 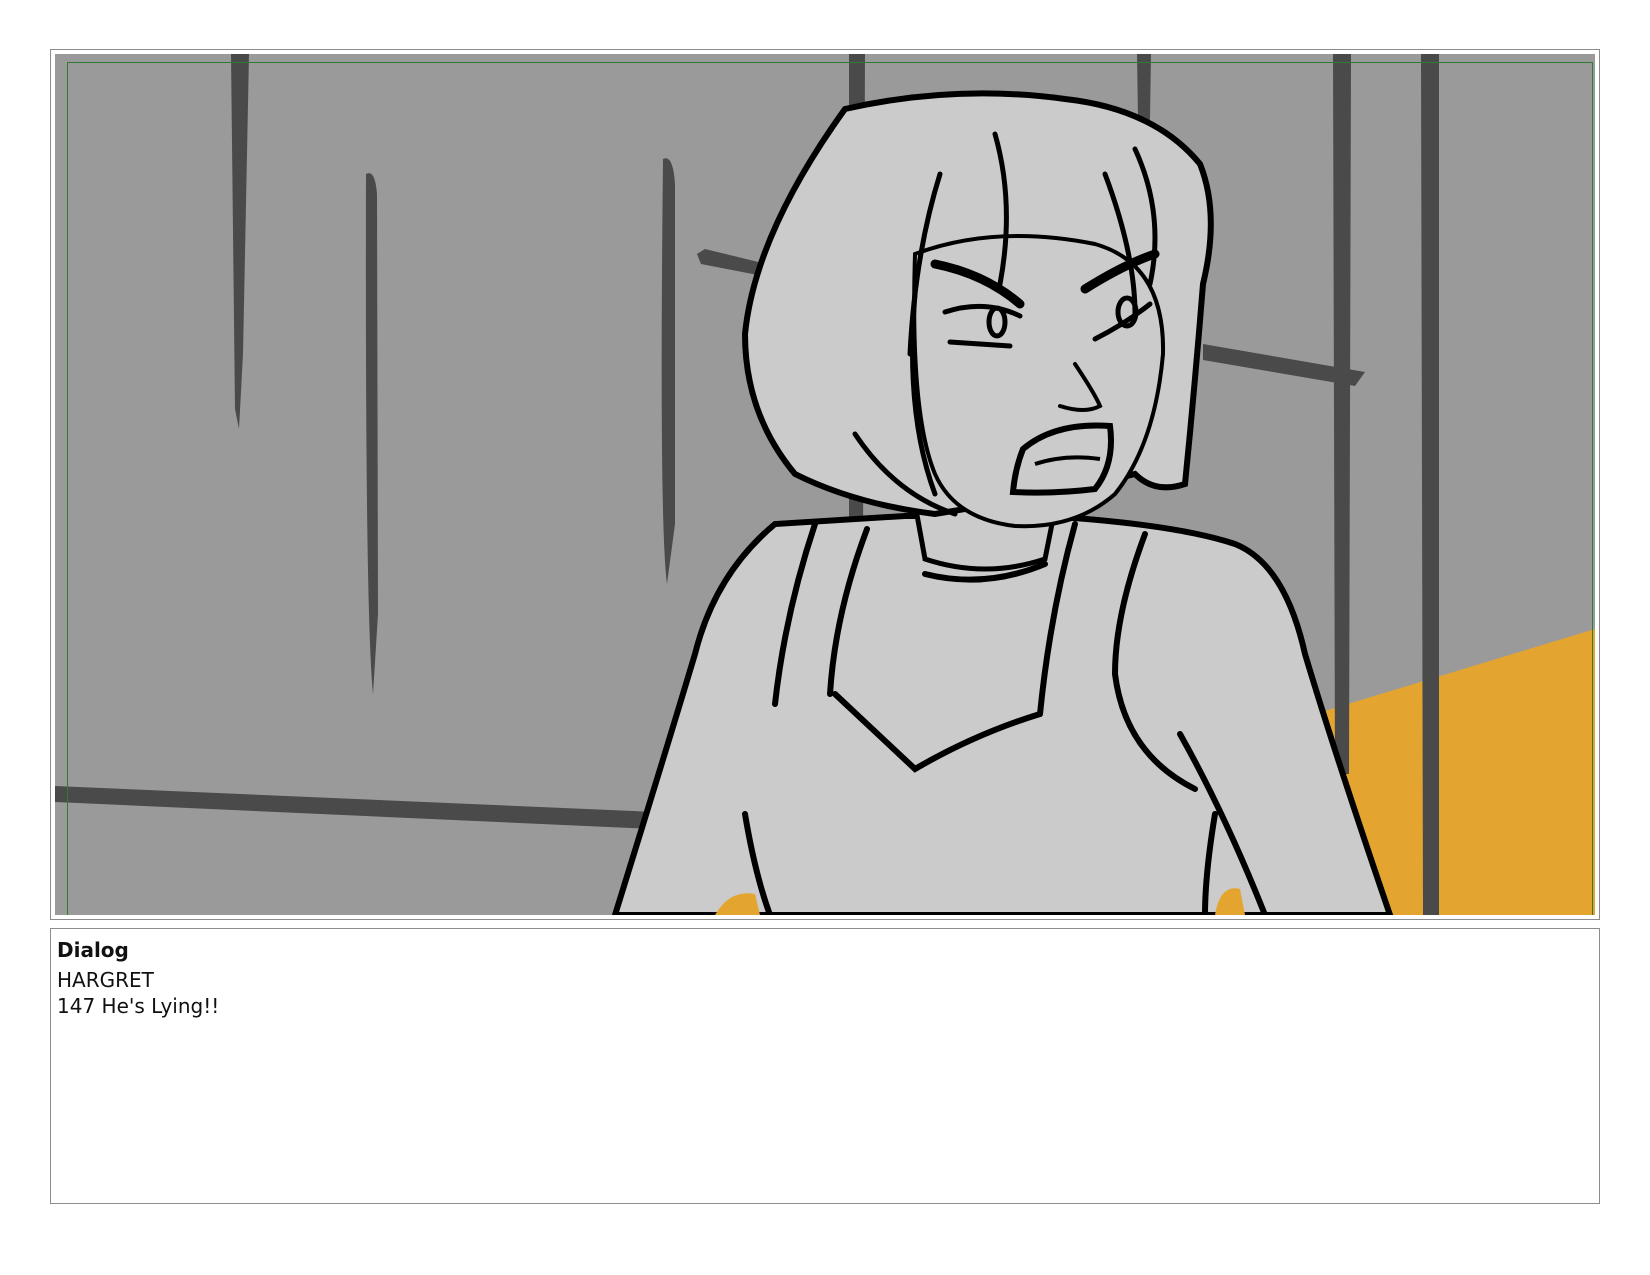 What do you see at coordinates (105, 980) in the screenshot?
I see `dialog-speaker: HARGRET` at bounding box center [105, 980].